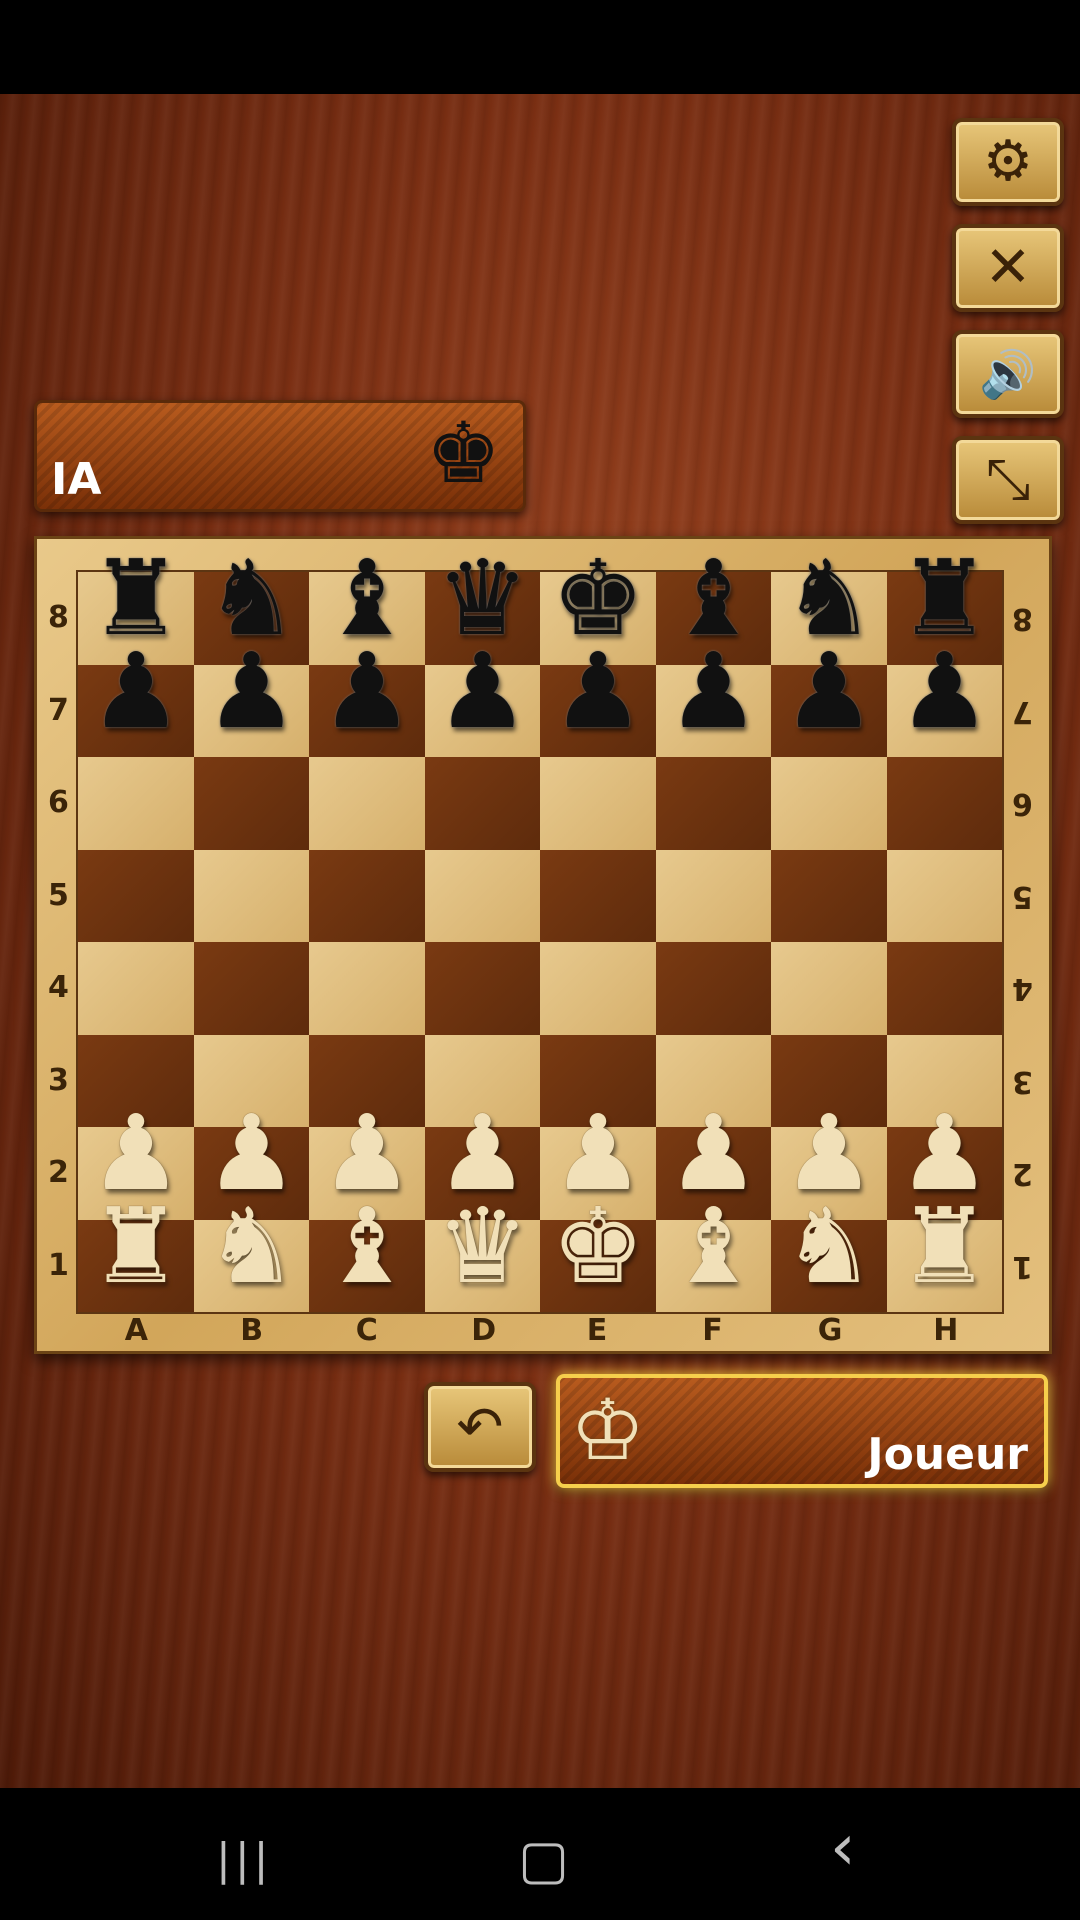 The width and height of the screenshot is (1080, 1920). I want to click on rank-label-right: 1, so click(1022, 1266).